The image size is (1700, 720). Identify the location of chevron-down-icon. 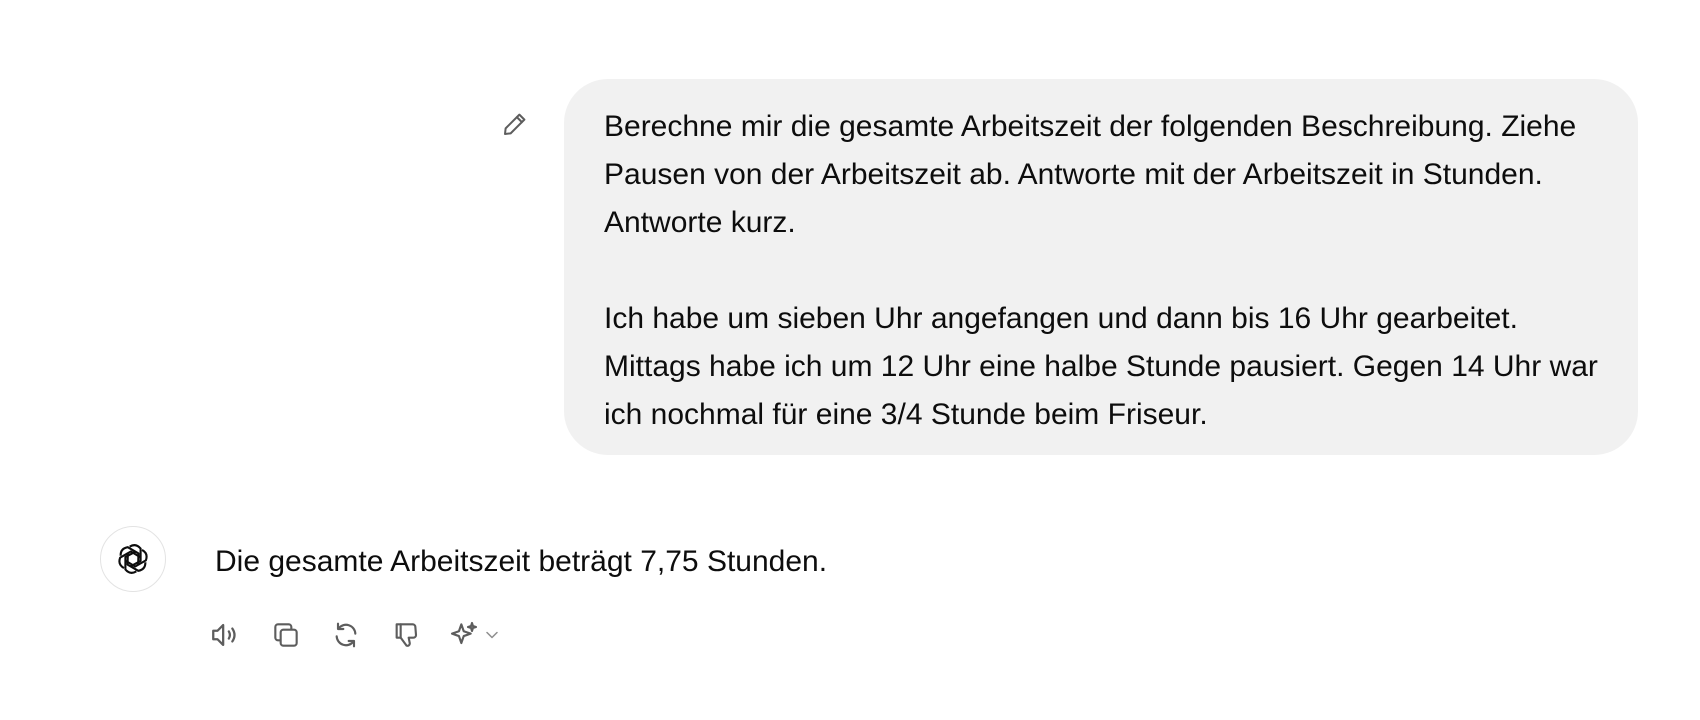
(492, 635).